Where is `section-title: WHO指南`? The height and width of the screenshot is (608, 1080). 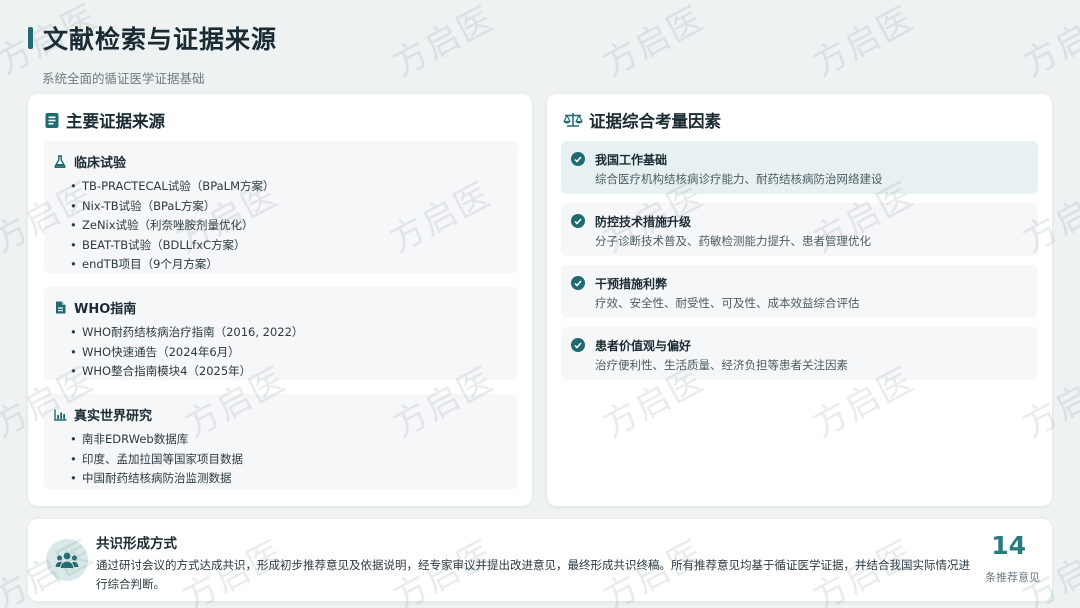
section-title: WHO指南 is located at coordinates (105, 309).